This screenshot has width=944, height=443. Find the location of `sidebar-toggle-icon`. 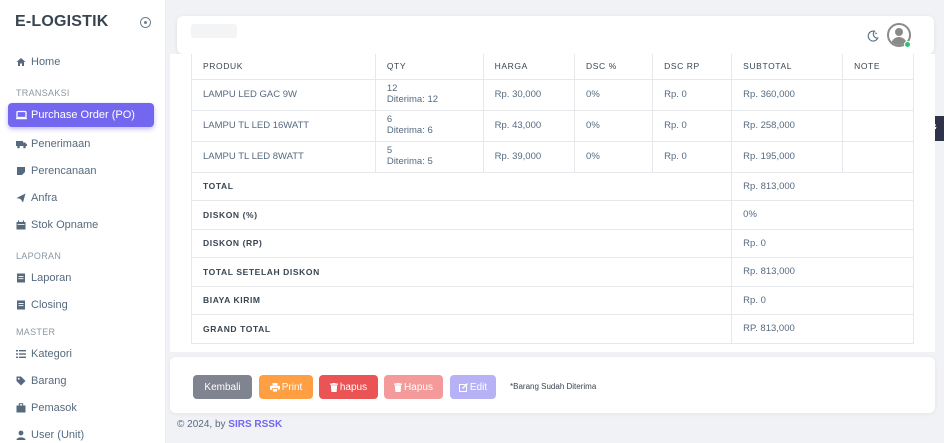

sidebar-toggle-icon is located at coordinates (145, 22).